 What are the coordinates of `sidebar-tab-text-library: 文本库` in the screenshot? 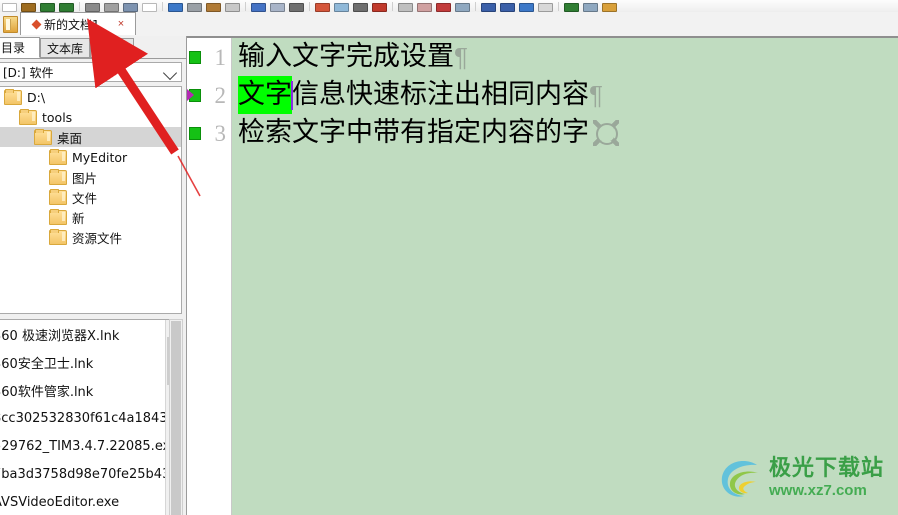 It's located at (65, 48).